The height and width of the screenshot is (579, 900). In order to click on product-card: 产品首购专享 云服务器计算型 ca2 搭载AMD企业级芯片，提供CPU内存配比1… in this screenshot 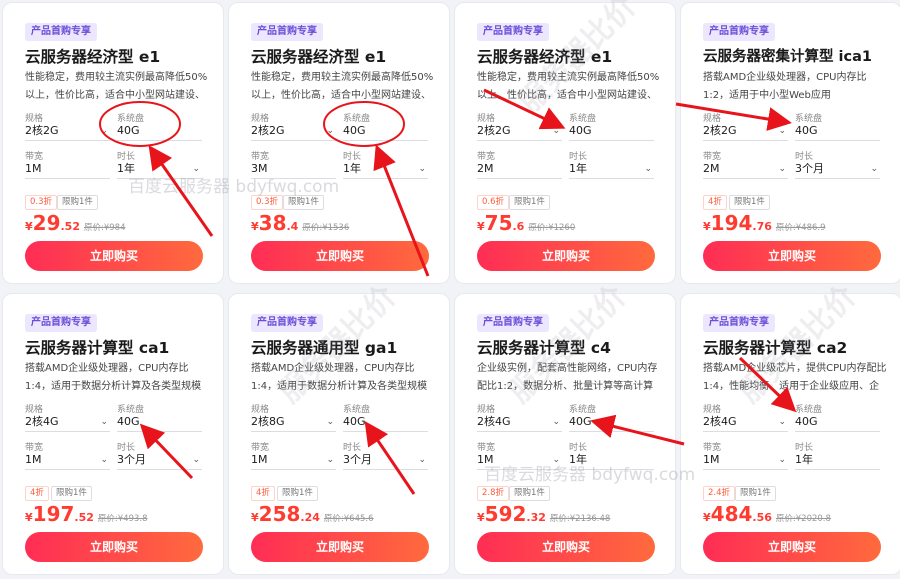, I will do `click(790, 434)`.